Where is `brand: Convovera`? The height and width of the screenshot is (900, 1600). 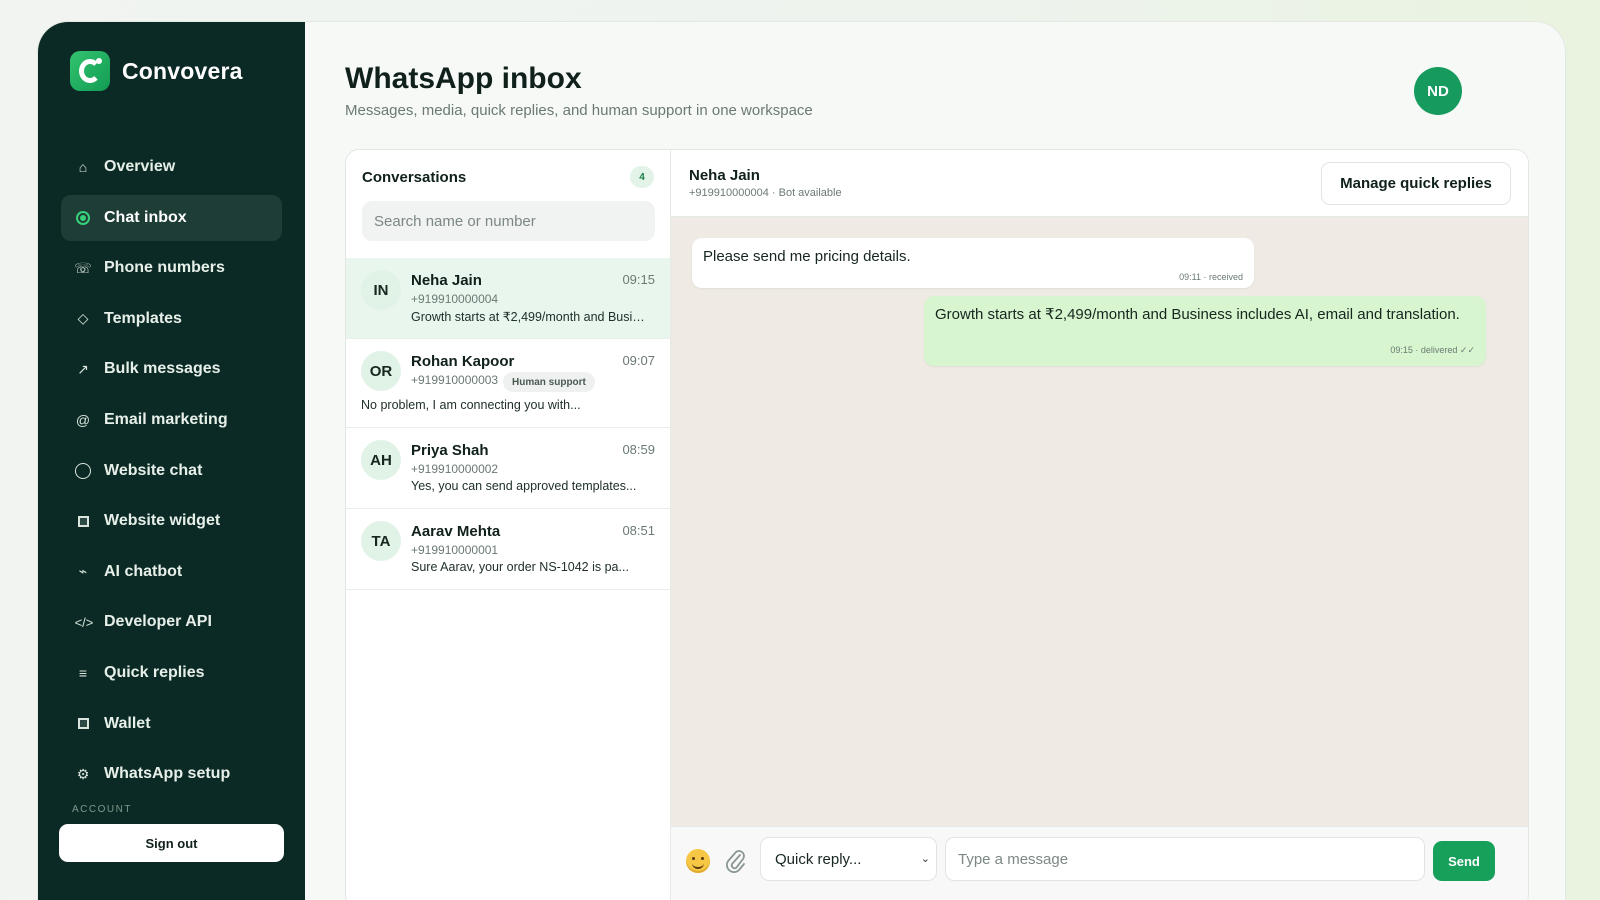 brand: Convovera is located at coordinates (156, 71).